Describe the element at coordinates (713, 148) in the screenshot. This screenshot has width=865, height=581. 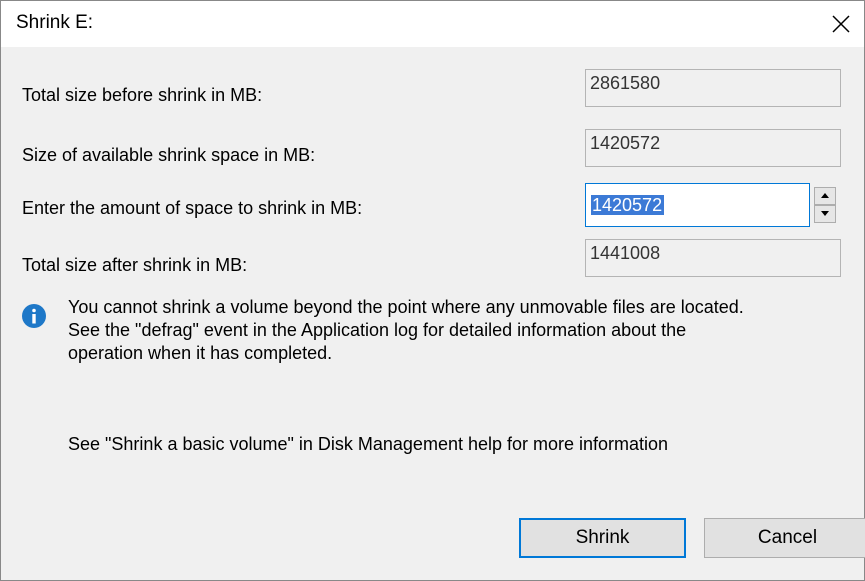
I see `available-shrink-space-field: 1420572` at that location.